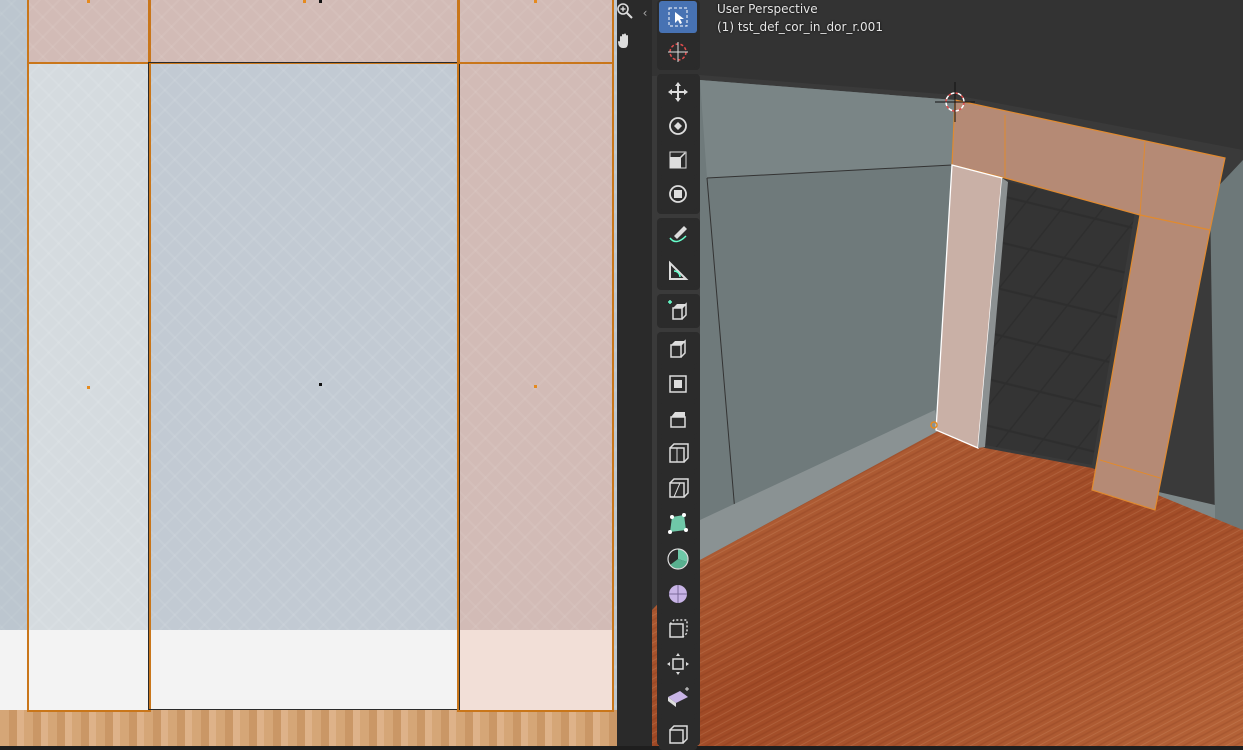 The height and width of the screenshot is (750, 1243). I want to click on scale-icon, so click(678, 160).